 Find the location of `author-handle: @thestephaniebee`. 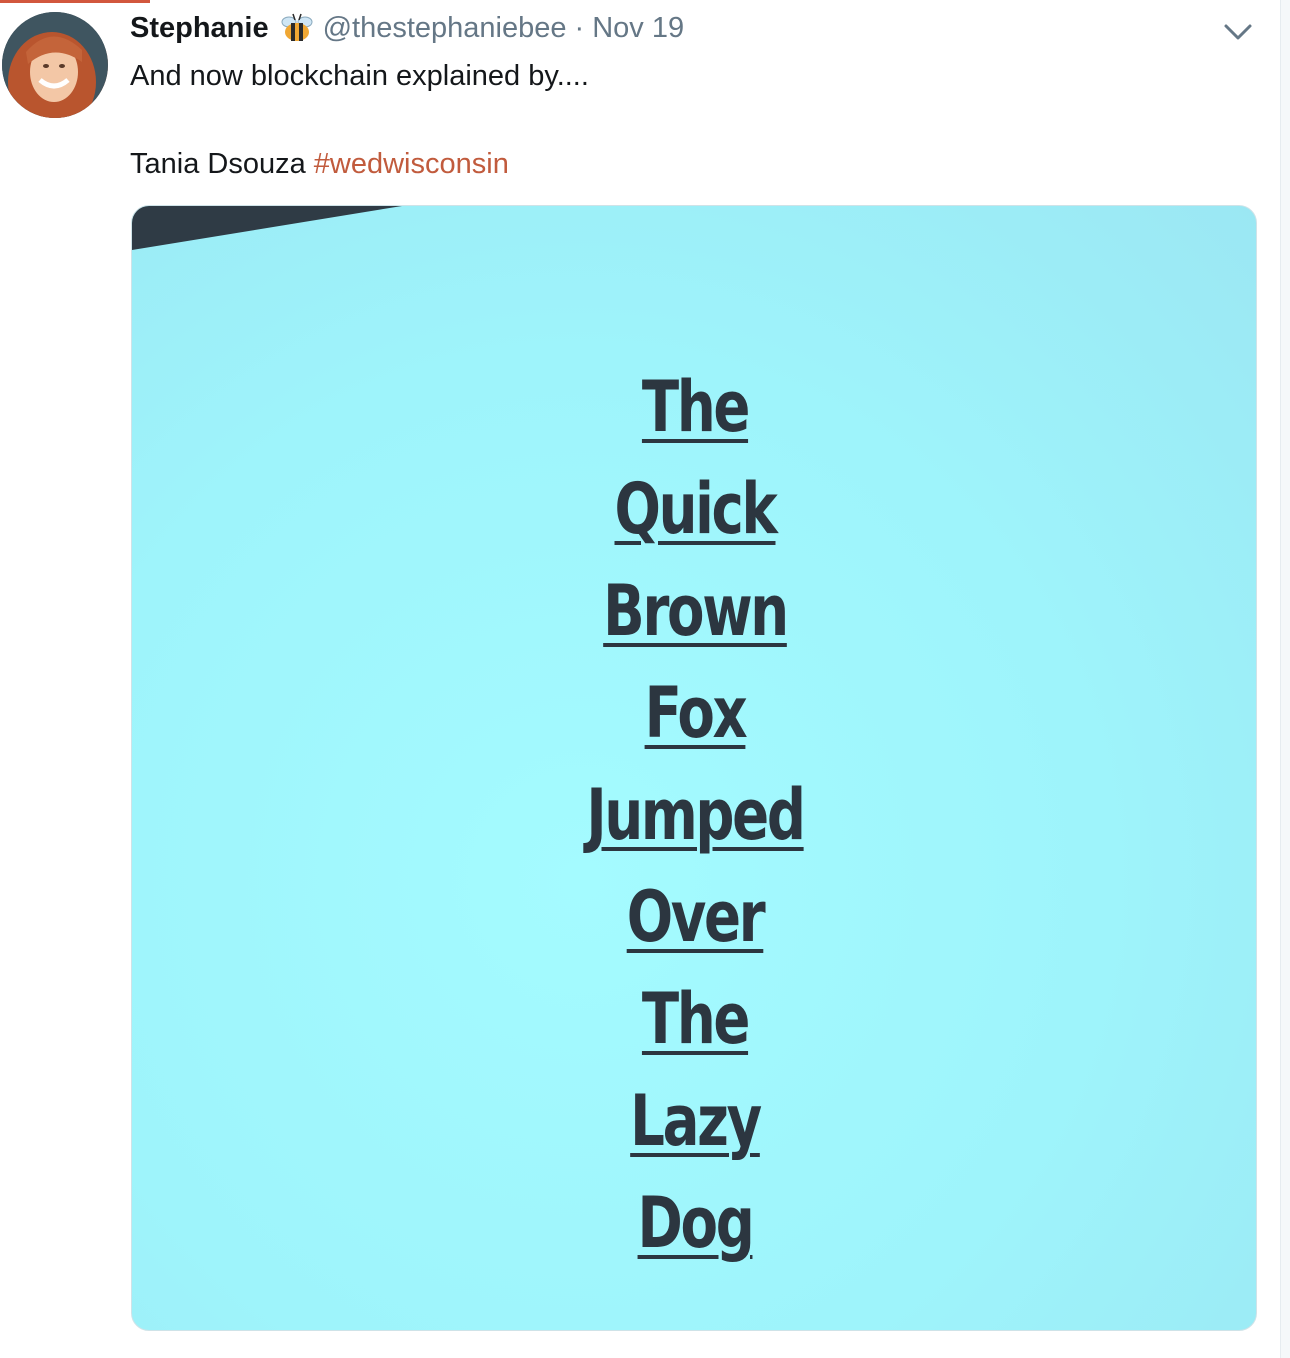

author-handle: @thestephaniebee is located at coordinates (445, 28).